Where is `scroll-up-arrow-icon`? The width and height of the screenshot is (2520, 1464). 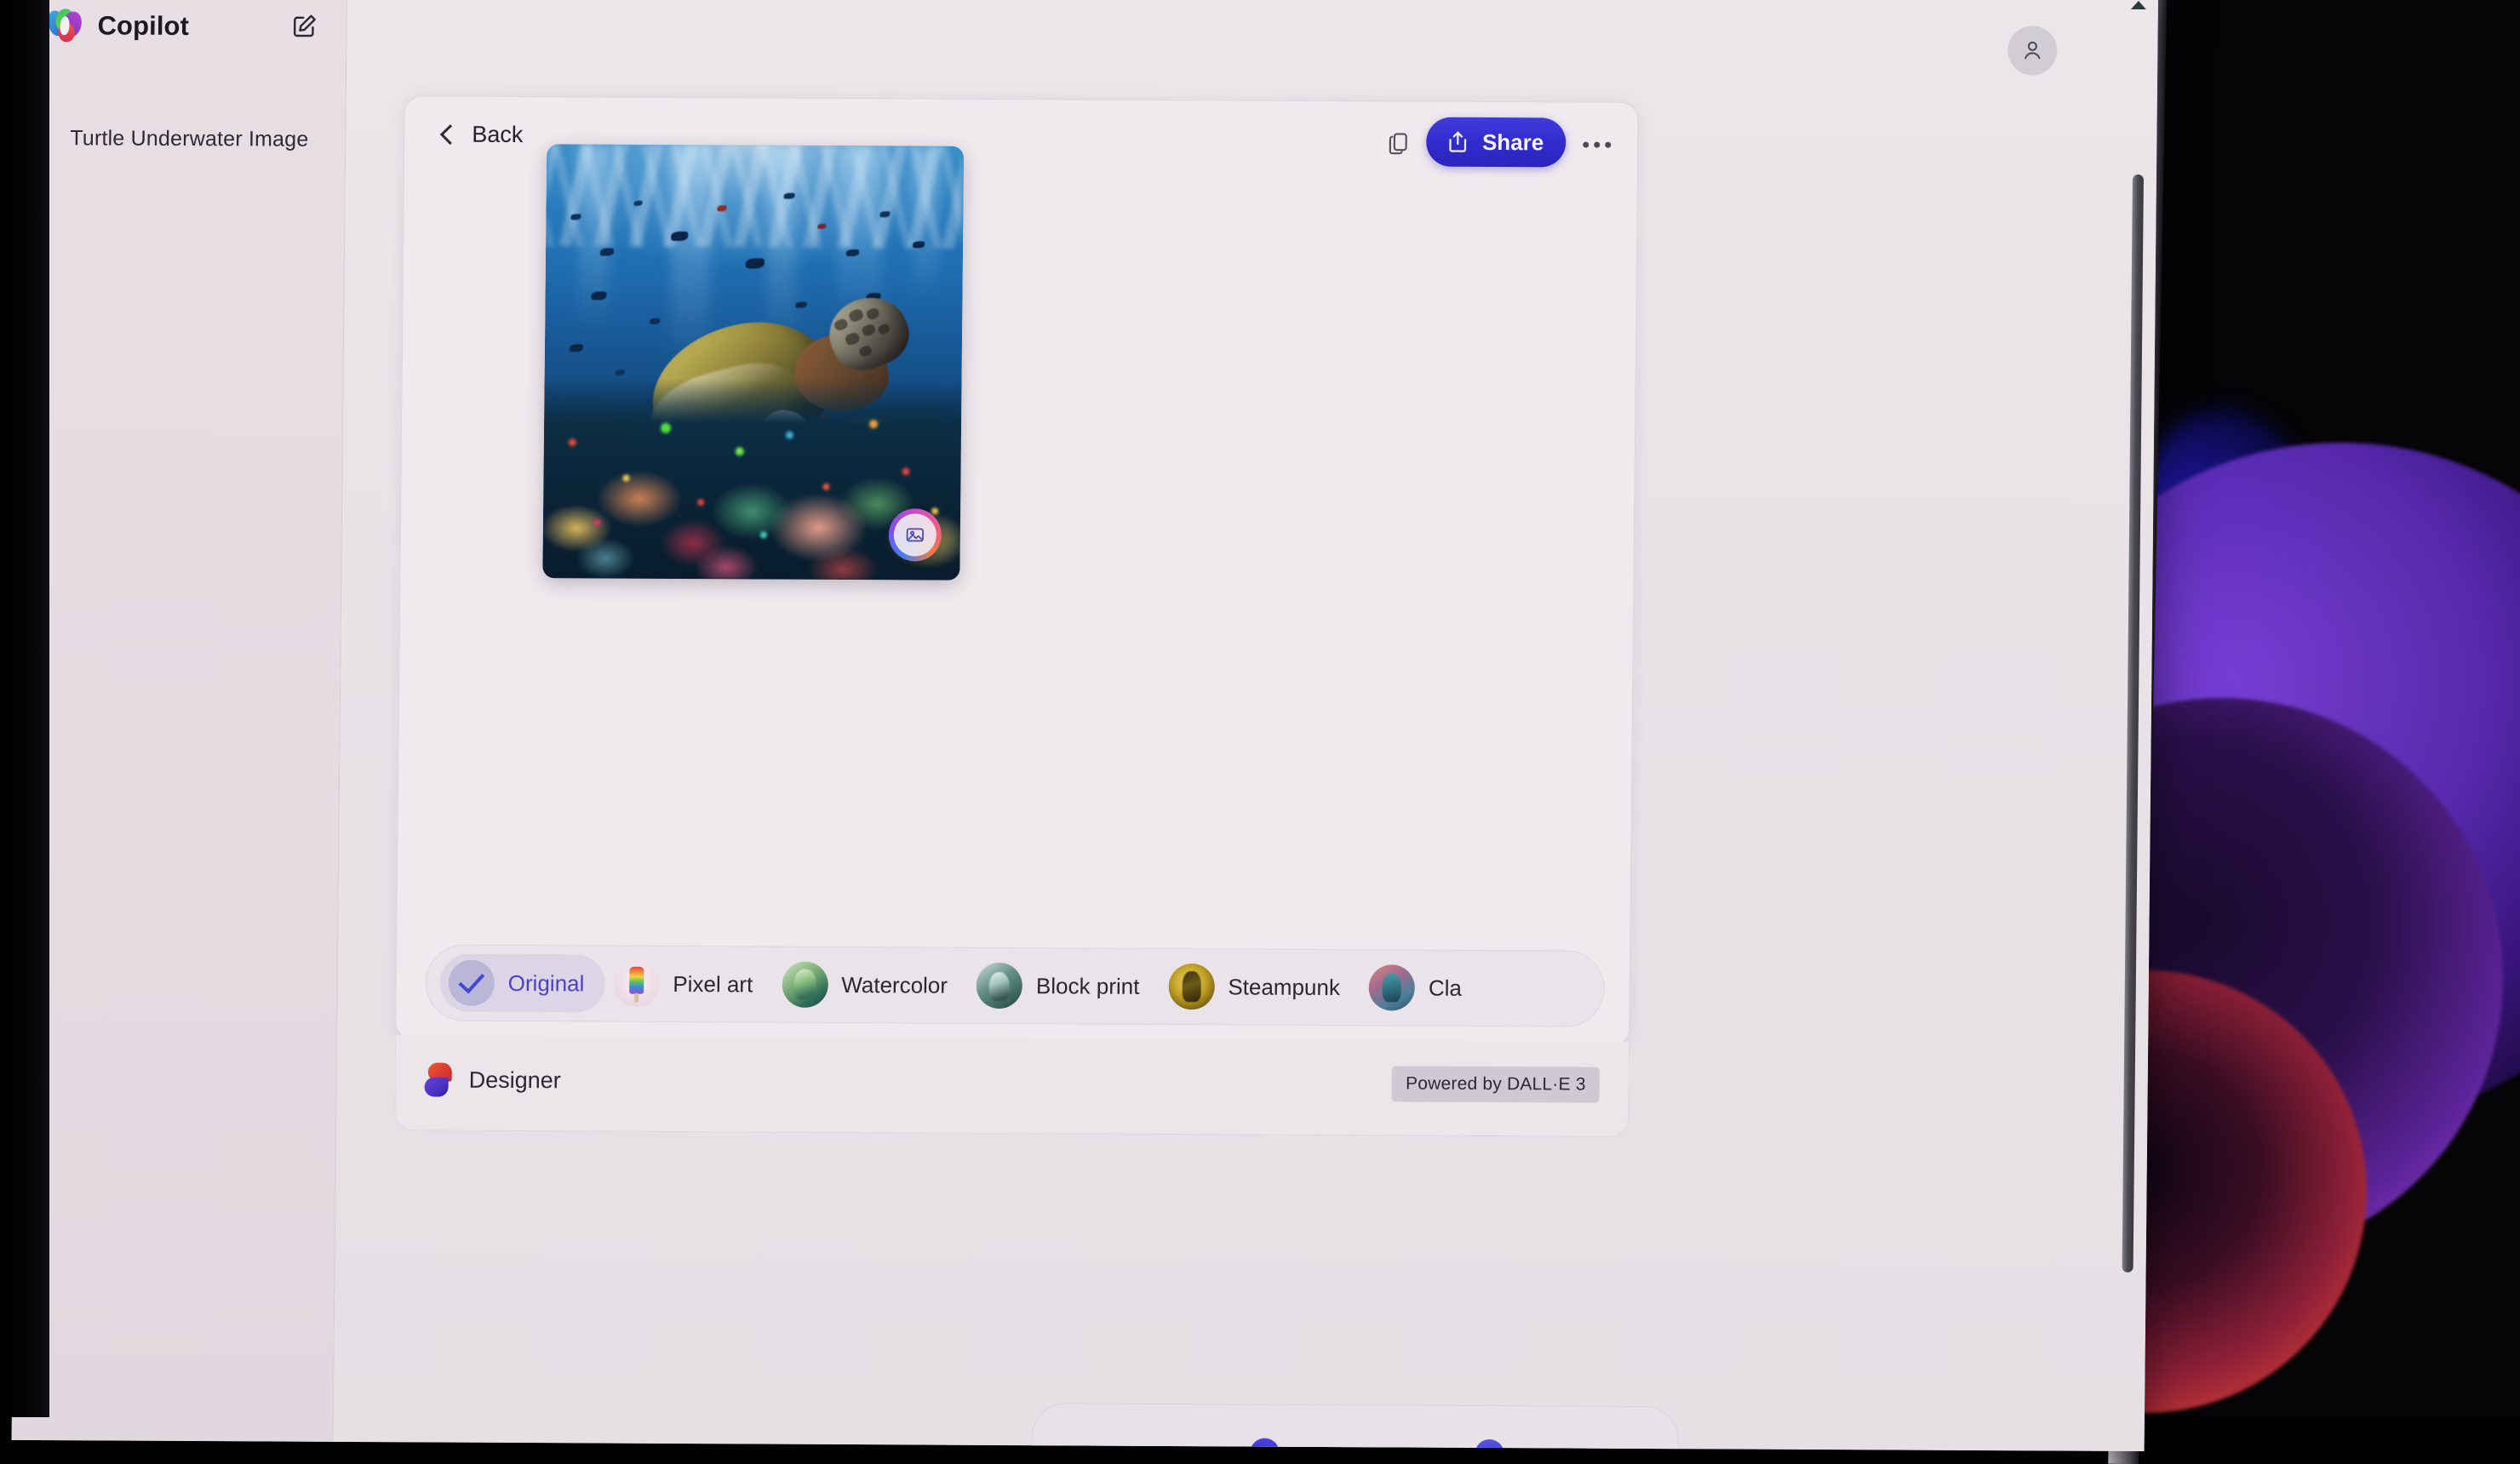
scroll-up-arrow-icon is located at coordinates (2138, 5).